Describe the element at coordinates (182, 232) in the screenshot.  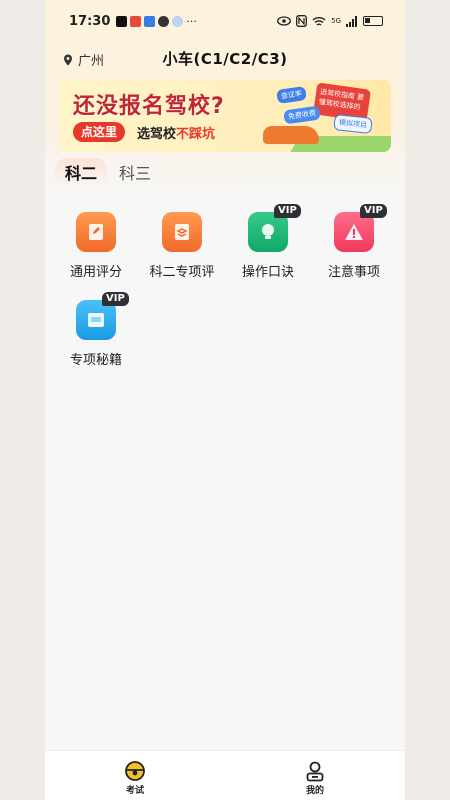
I see `layers-icon` at that location.